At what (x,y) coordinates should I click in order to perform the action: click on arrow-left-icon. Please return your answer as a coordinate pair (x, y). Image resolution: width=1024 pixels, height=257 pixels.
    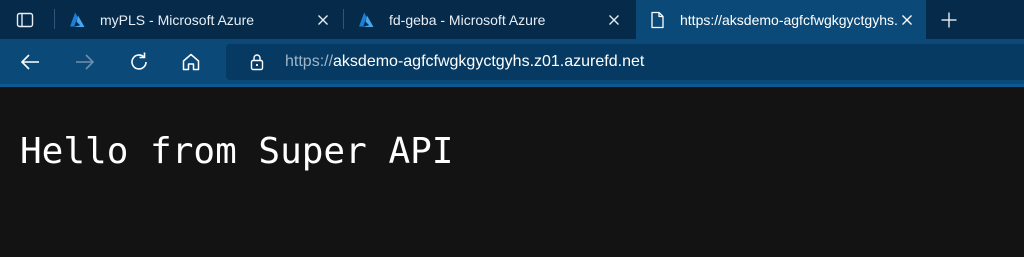
    Looking at the image, I should click on (29, 62).